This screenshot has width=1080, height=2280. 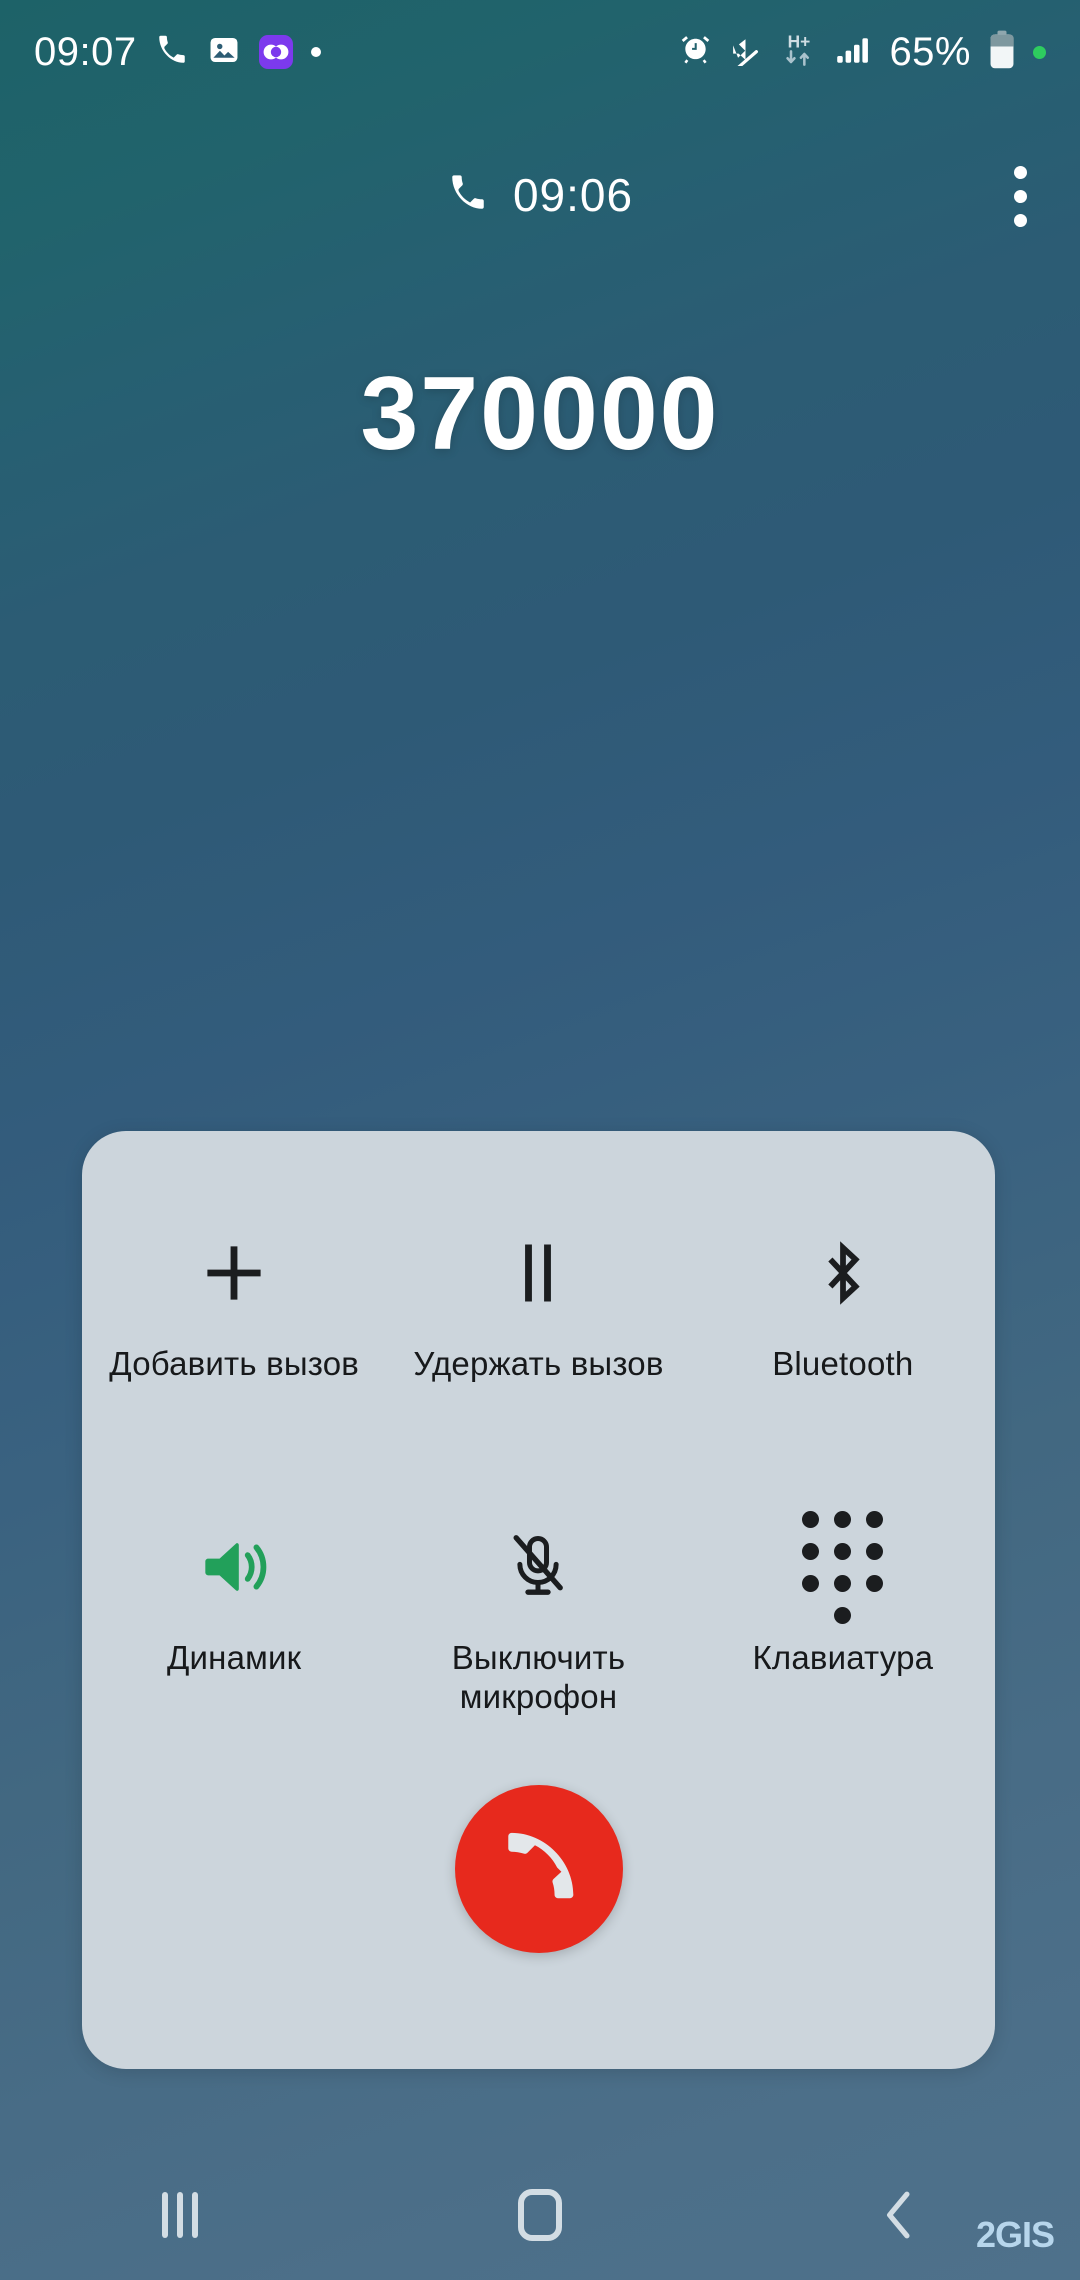 I want to click on signal-bars-icon, so click(x=854, y=52).